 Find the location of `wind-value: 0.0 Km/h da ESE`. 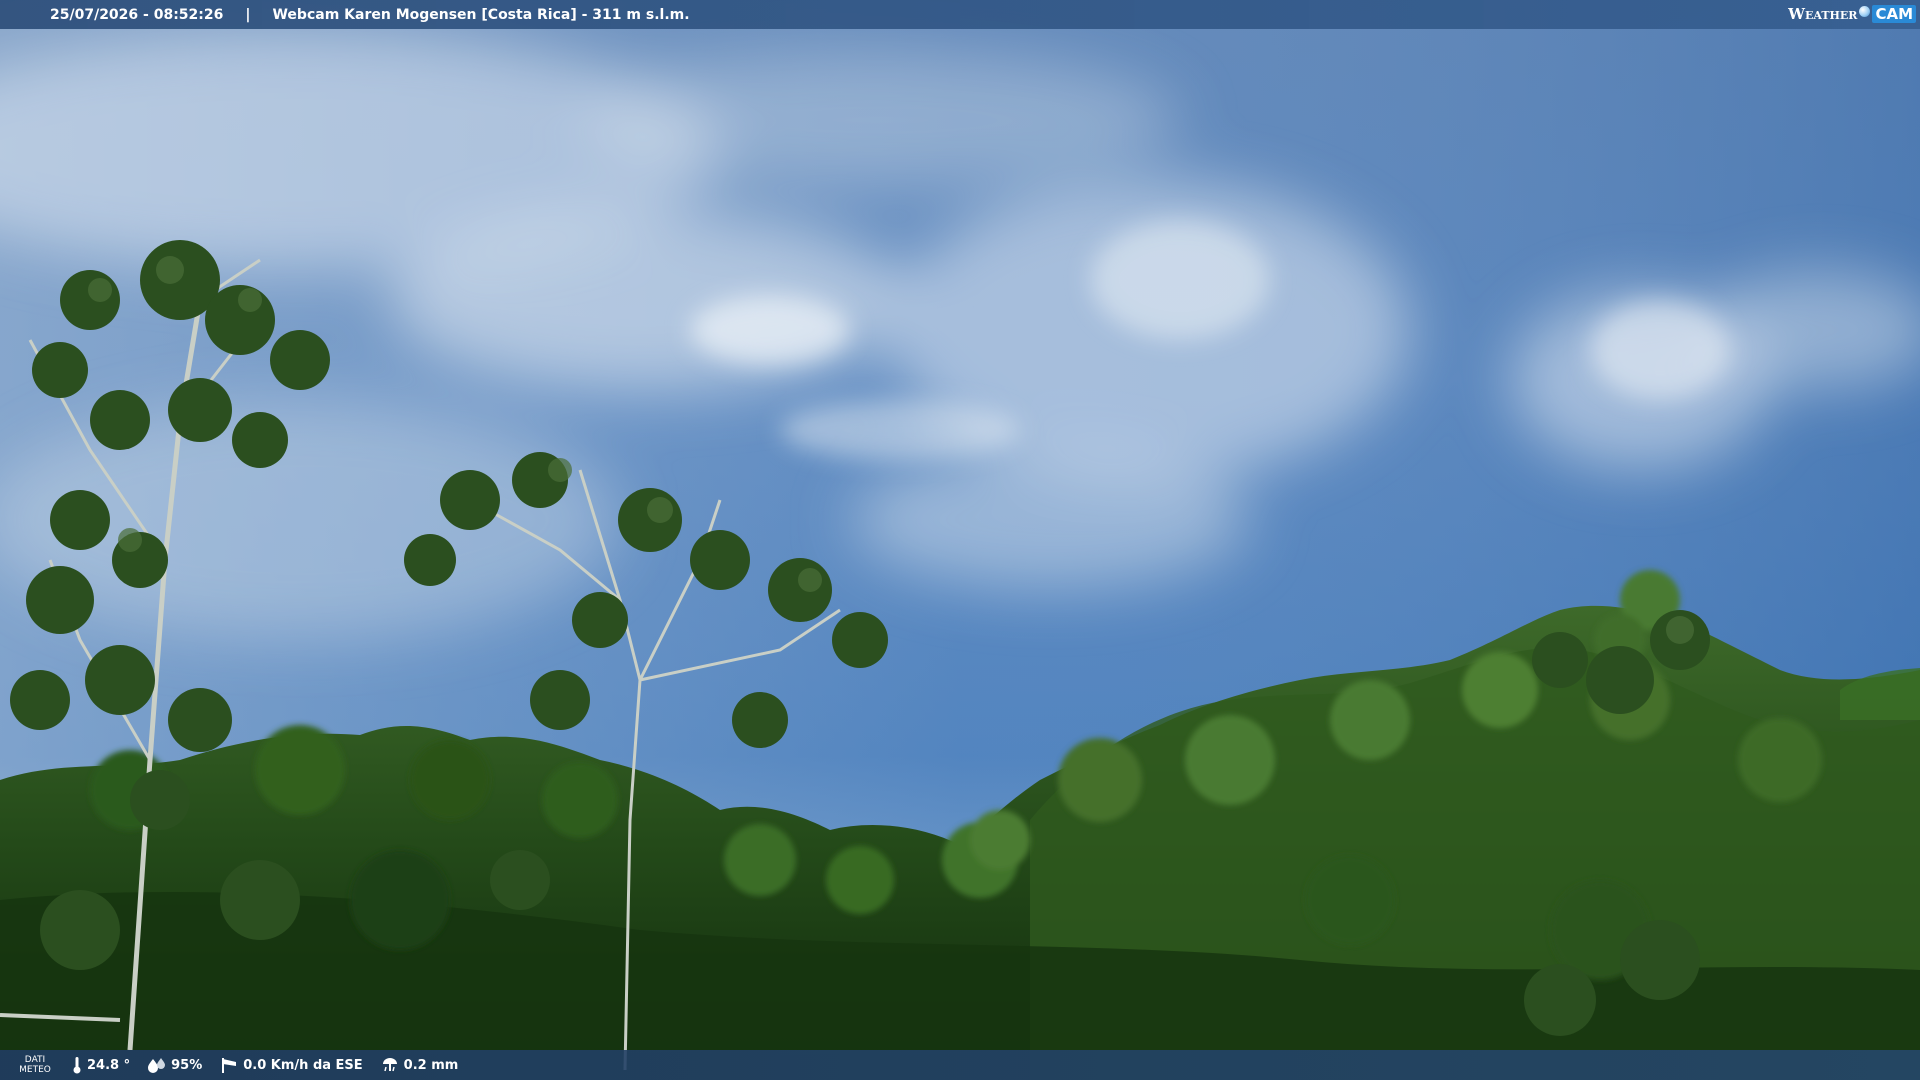

wind-value: 0.0 Km/h da ESE is located at coordinates (303, 1065).